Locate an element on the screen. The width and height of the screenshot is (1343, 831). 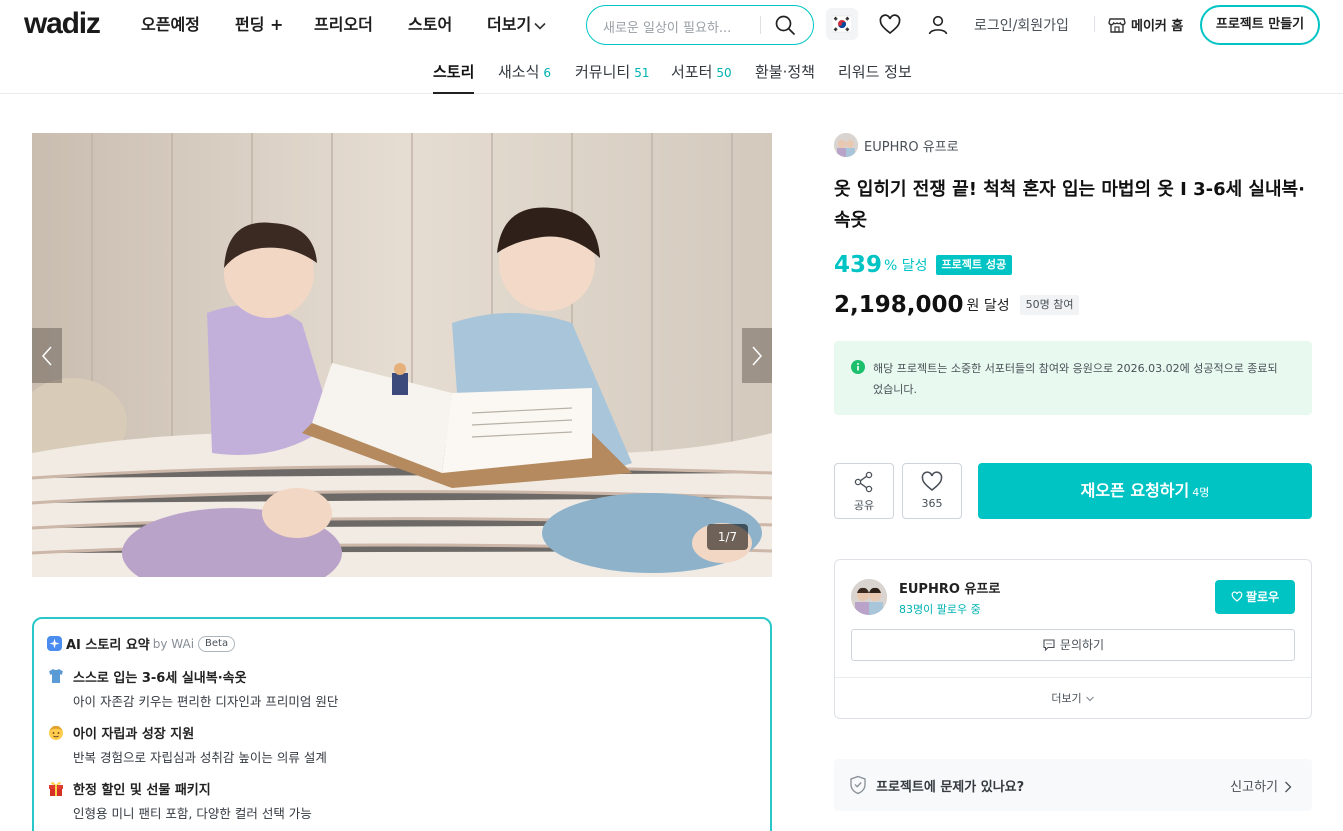
tab-label: 커뮤니티 is located at coordinates (603, 72).